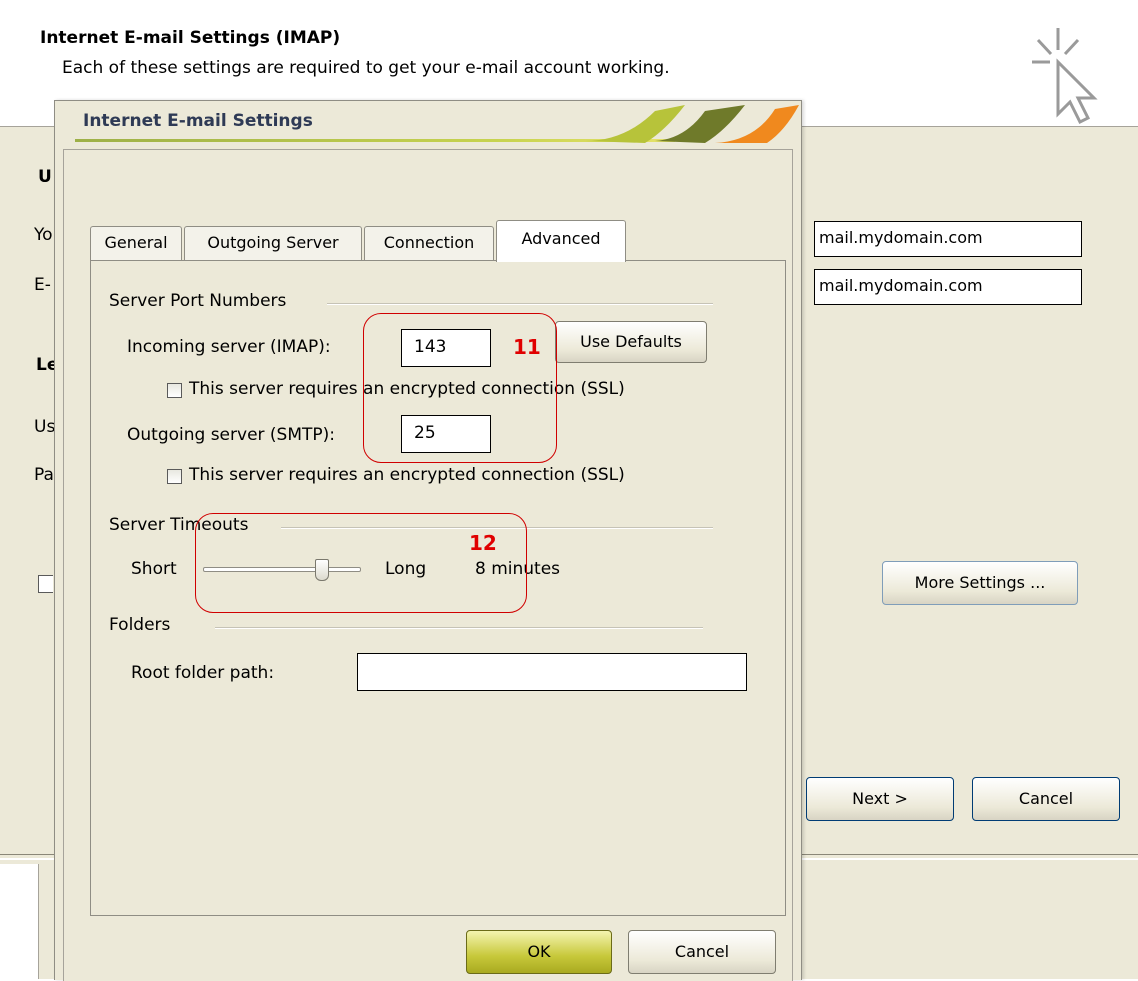 The width and height of the screenshot is (1138, 981). What do you see at coordinates (282, 569) in the screenshot?
I see `timeout-slider-track` at bounding box center [282, 569].